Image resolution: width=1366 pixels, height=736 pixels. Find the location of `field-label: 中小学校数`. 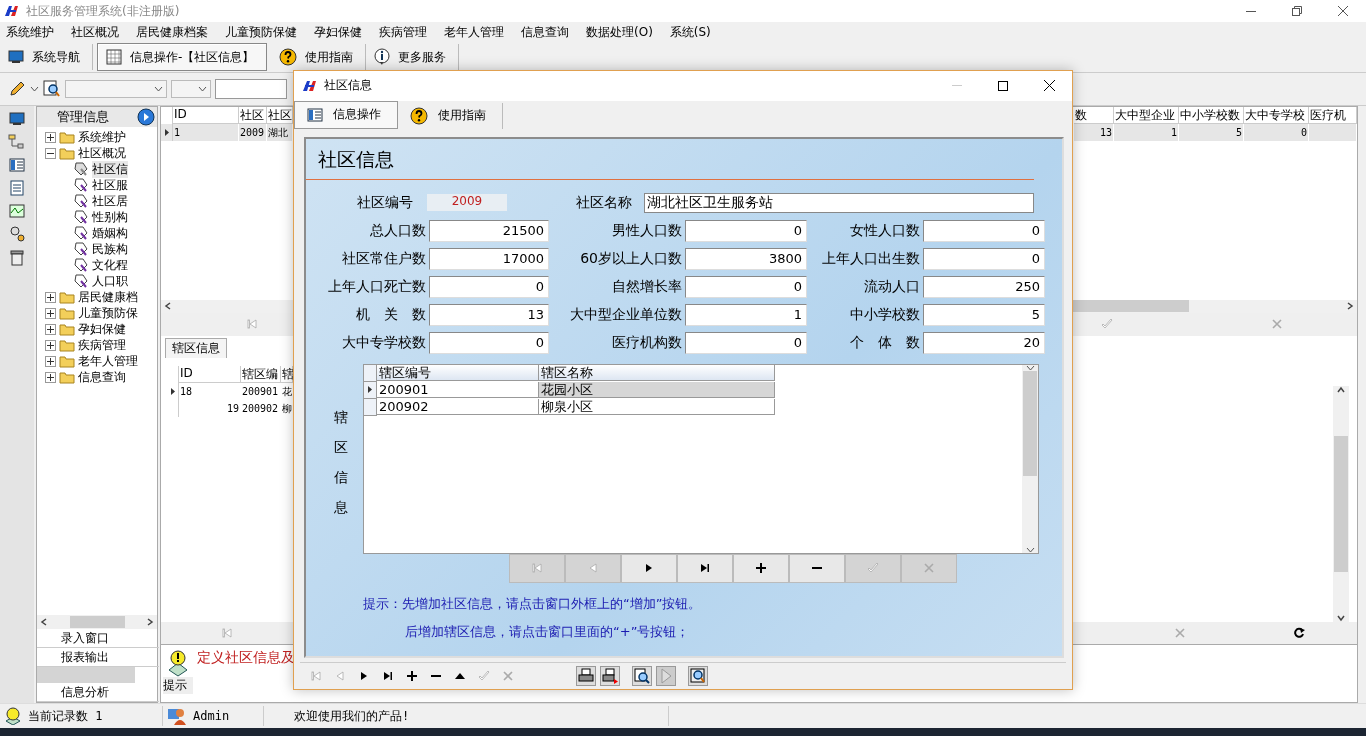

field-label: 中小学校数 is located at coordinates (884, 314).